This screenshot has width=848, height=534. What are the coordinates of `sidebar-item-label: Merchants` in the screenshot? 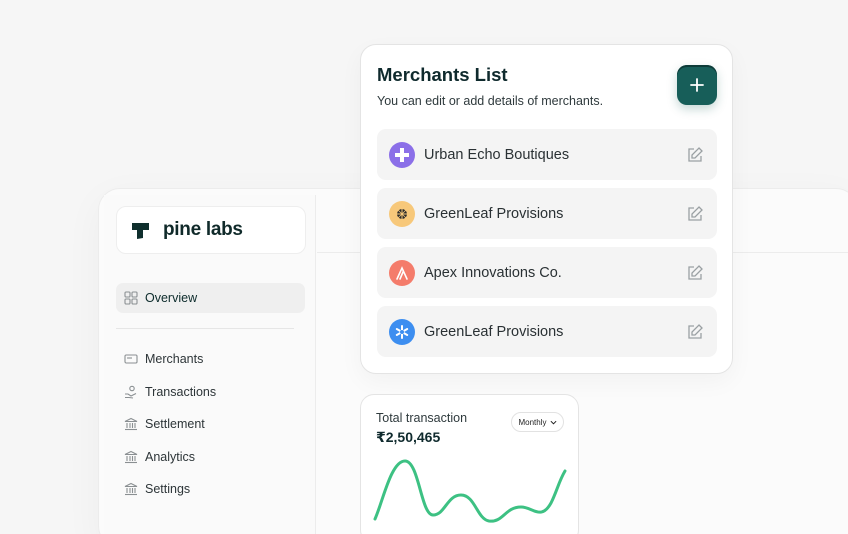 It's located at (174, 359).